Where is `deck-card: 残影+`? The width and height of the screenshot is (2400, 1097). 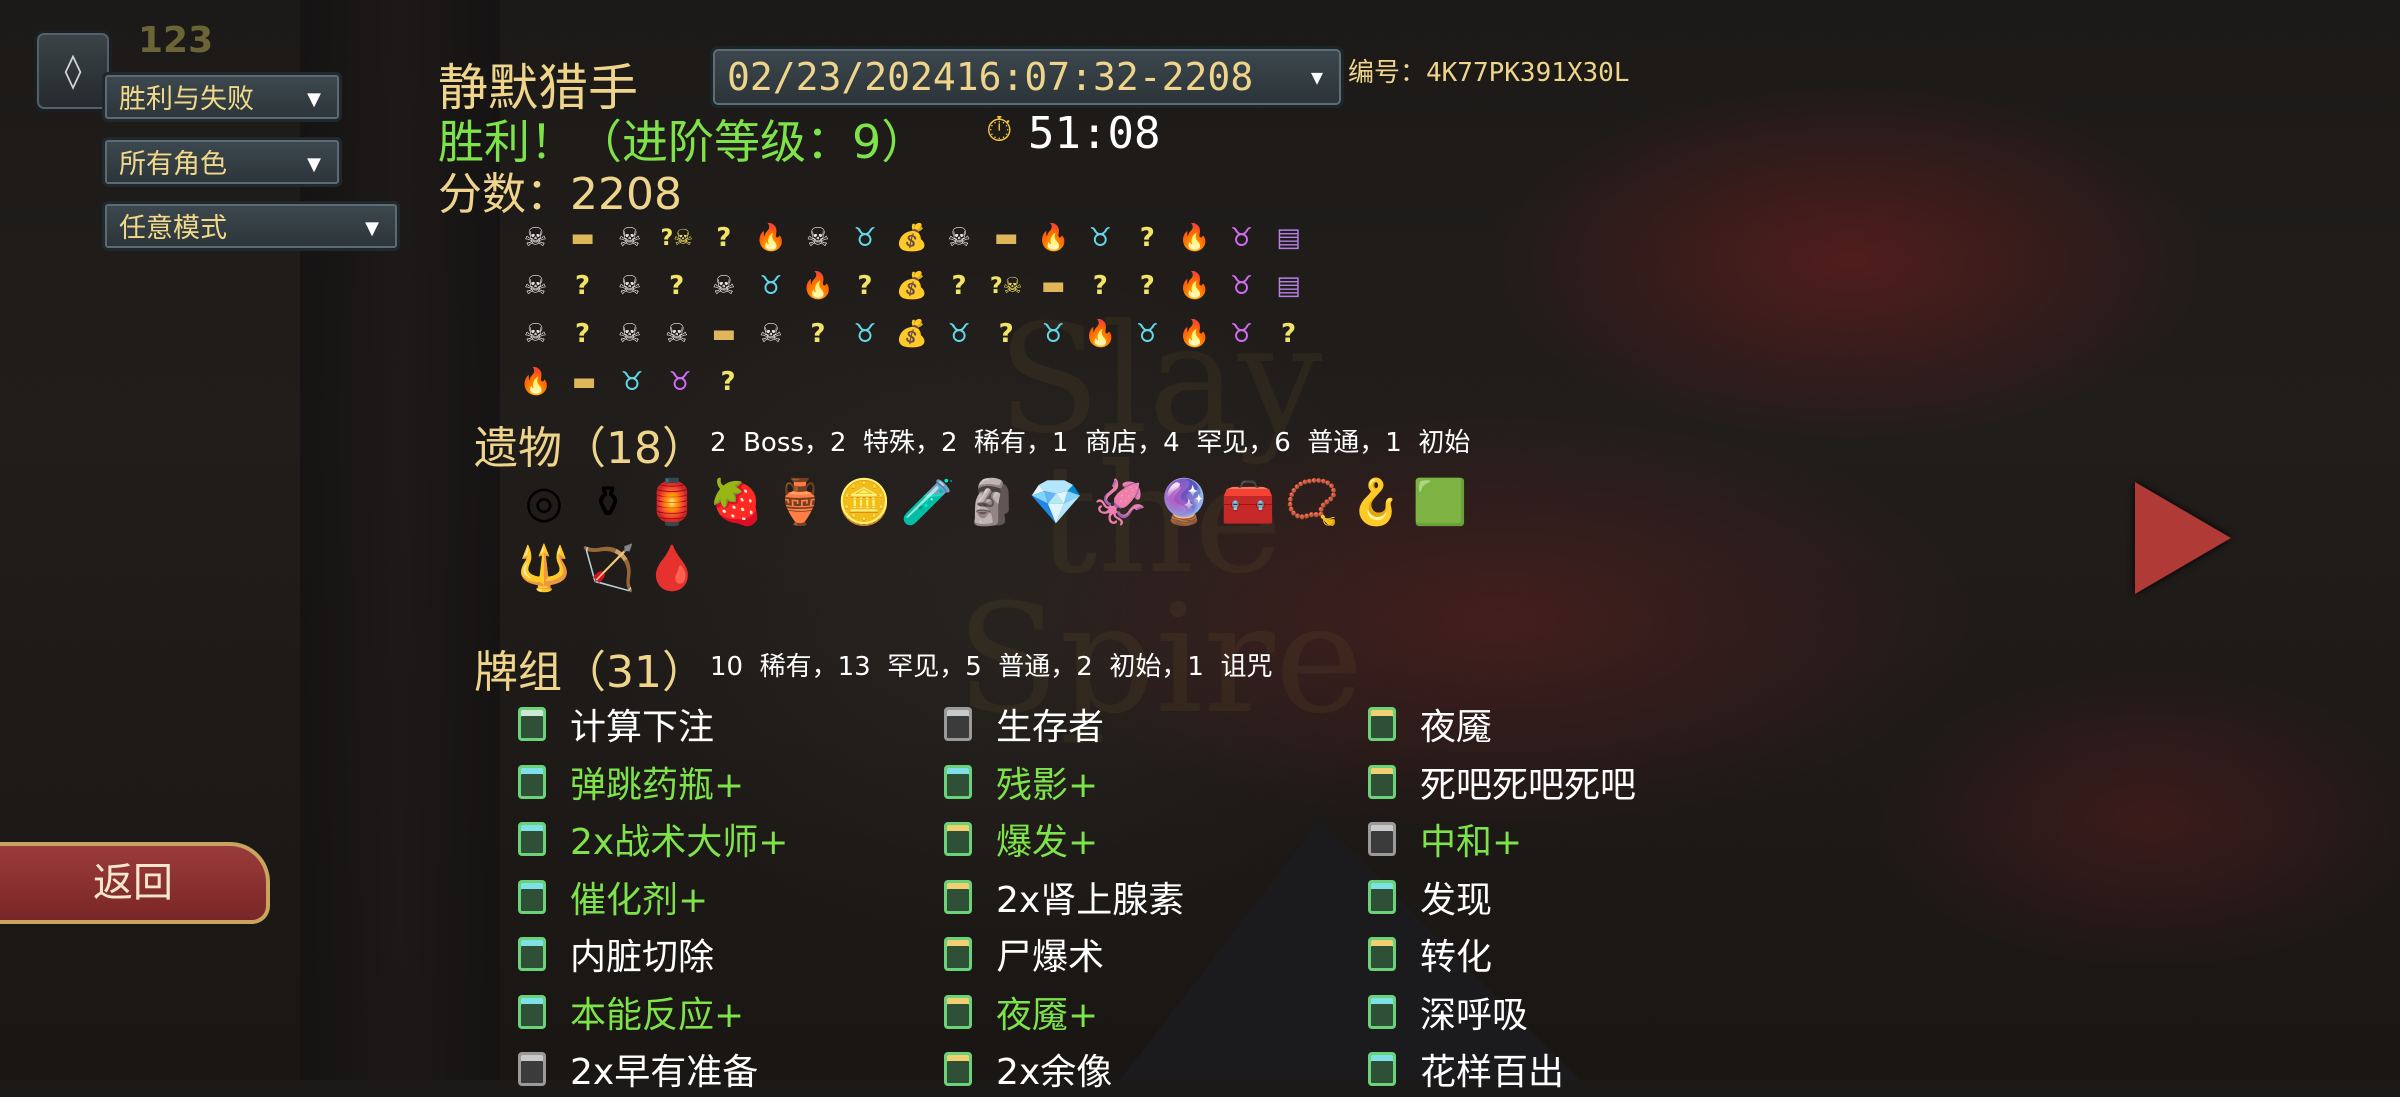
deck-card: 残影+ is located at coordinates (1021, 782).